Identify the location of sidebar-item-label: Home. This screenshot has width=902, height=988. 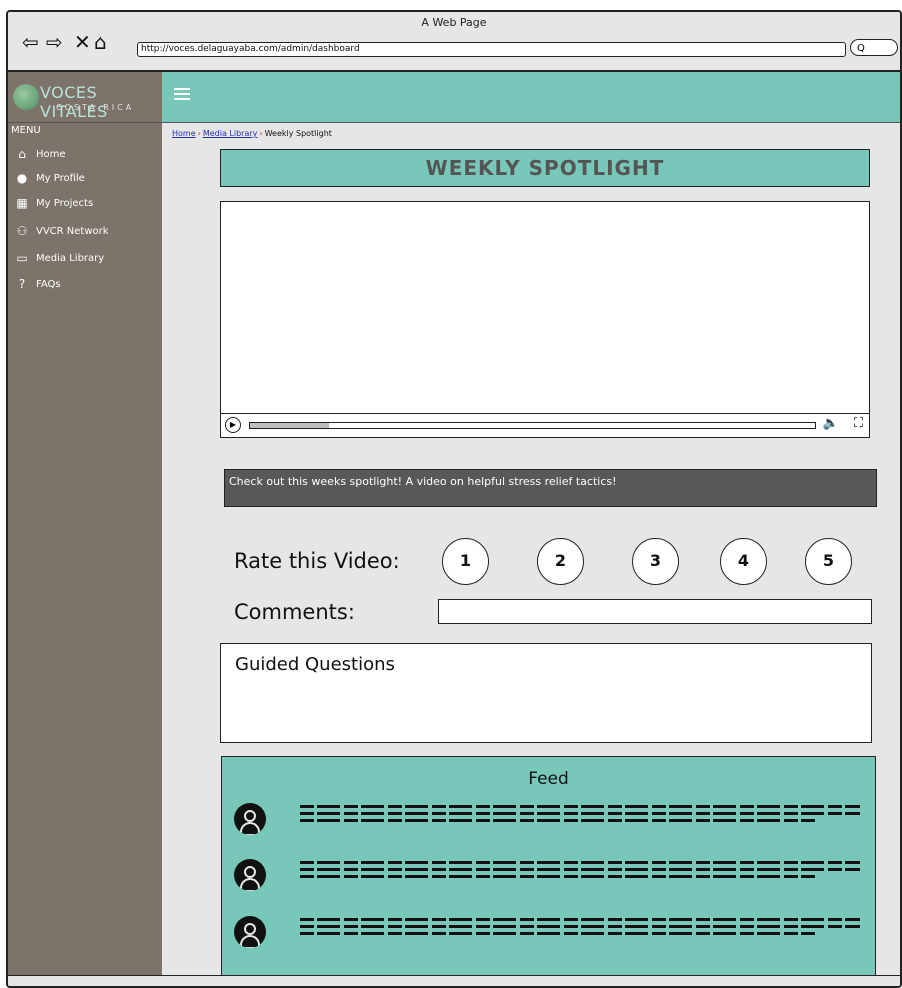
(51, 154).